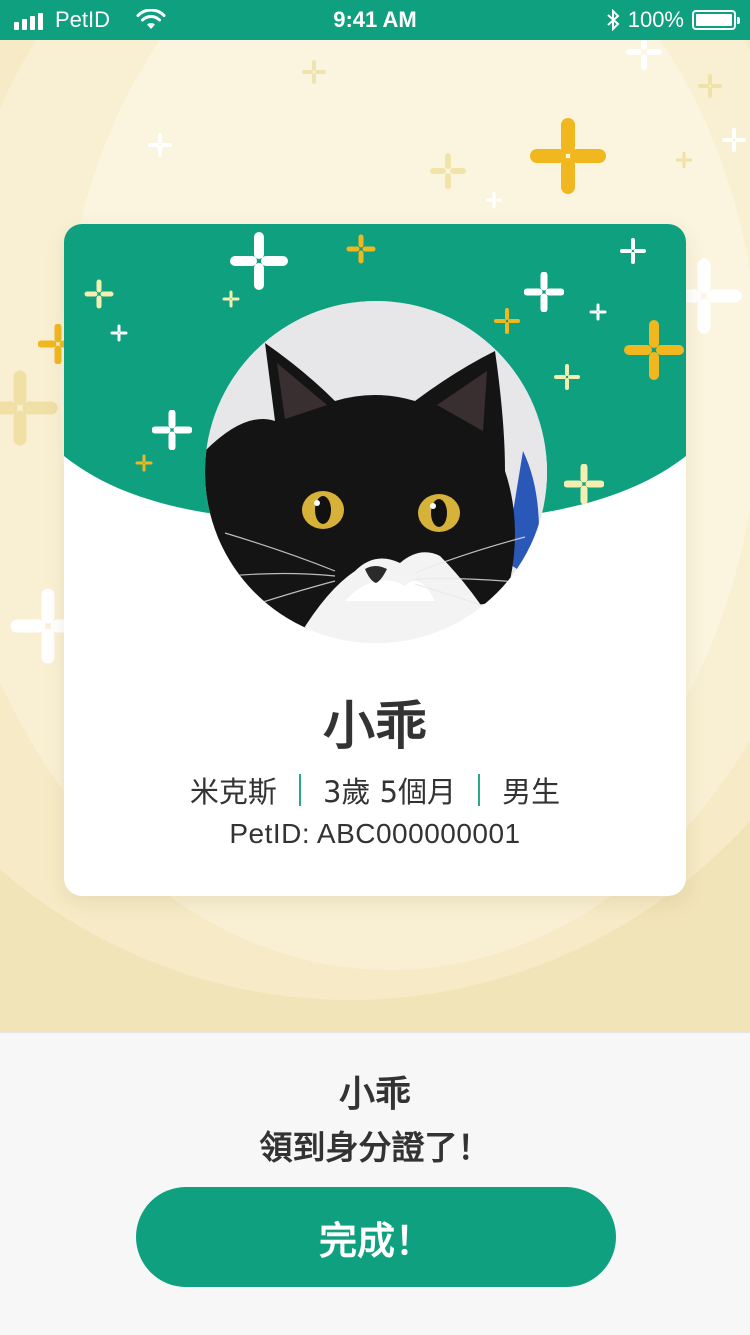 The height and width of the screenshot is (1335, 750). Describe the element at coordinates (375, 833) in the screenshot. I see `pet-id-number: PetID: ABC000000001` at that location.